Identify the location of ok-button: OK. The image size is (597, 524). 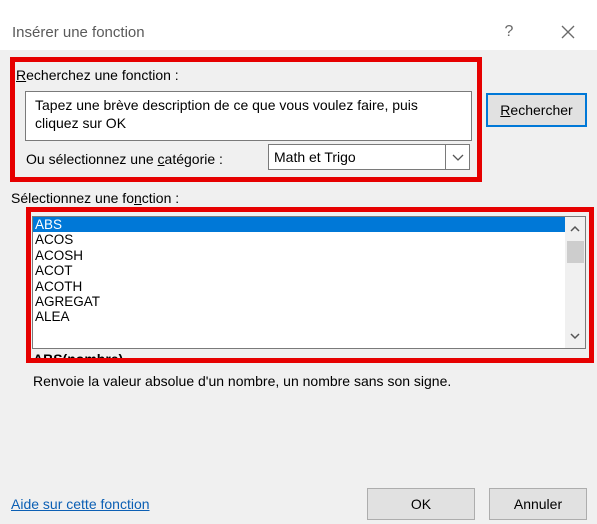
(421, 504).